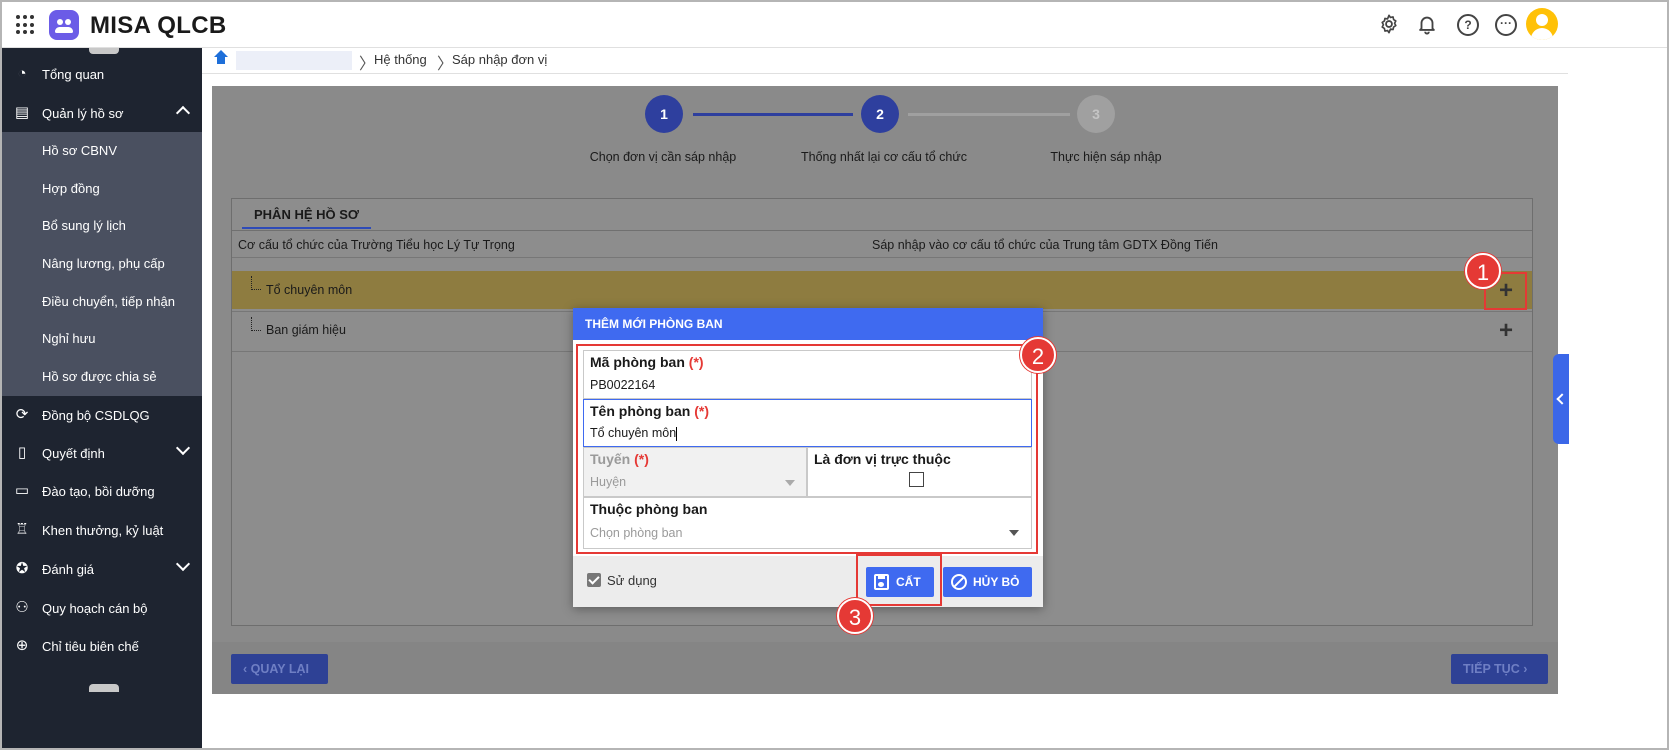  Describe the element at coordinates (594, 580) in the screenshot. I see `use-checkbox` at that location.